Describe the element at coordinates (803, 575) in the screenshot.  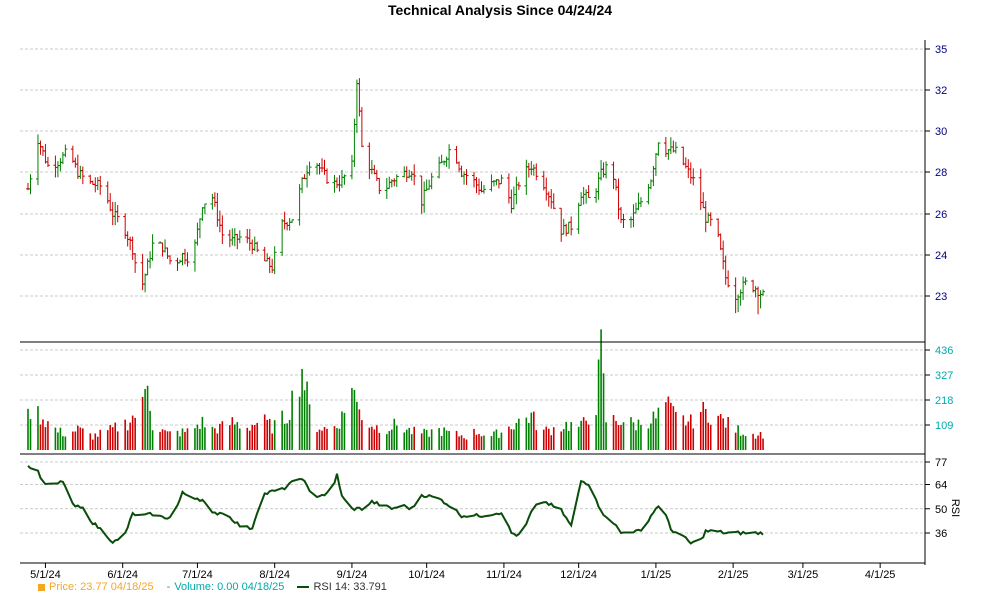
I see `x-tick-label: 3/1/25` at that location.